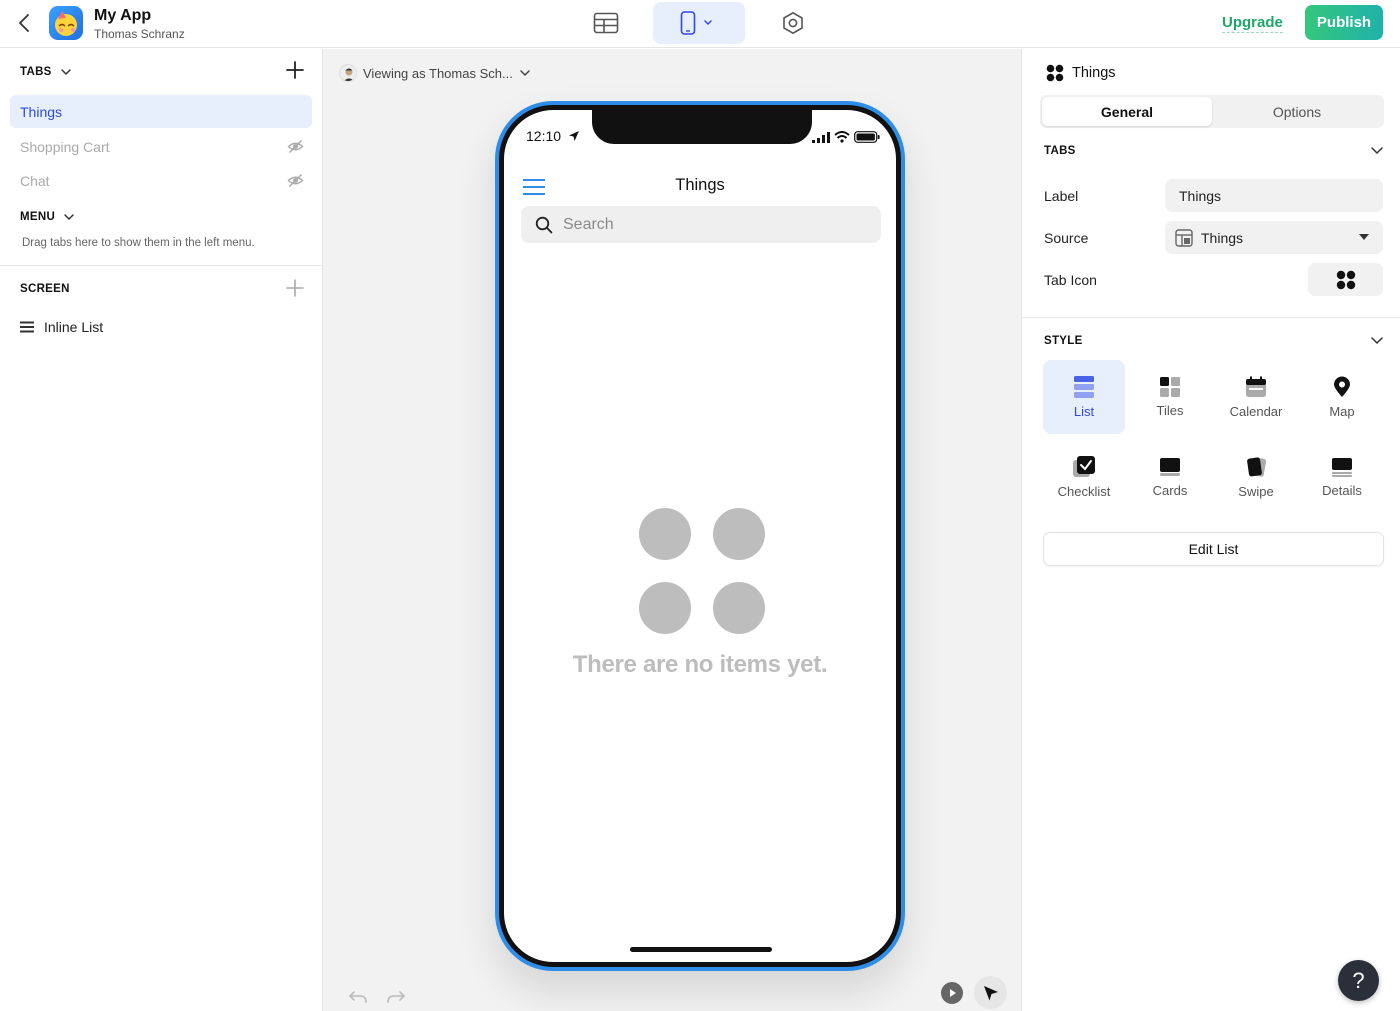 The width and height of the screenshot is (1400, 1011). What do you see at coordinates (990, 992) in the screenshot?
I see `select-mode-button` at bounding box center [990, 992].